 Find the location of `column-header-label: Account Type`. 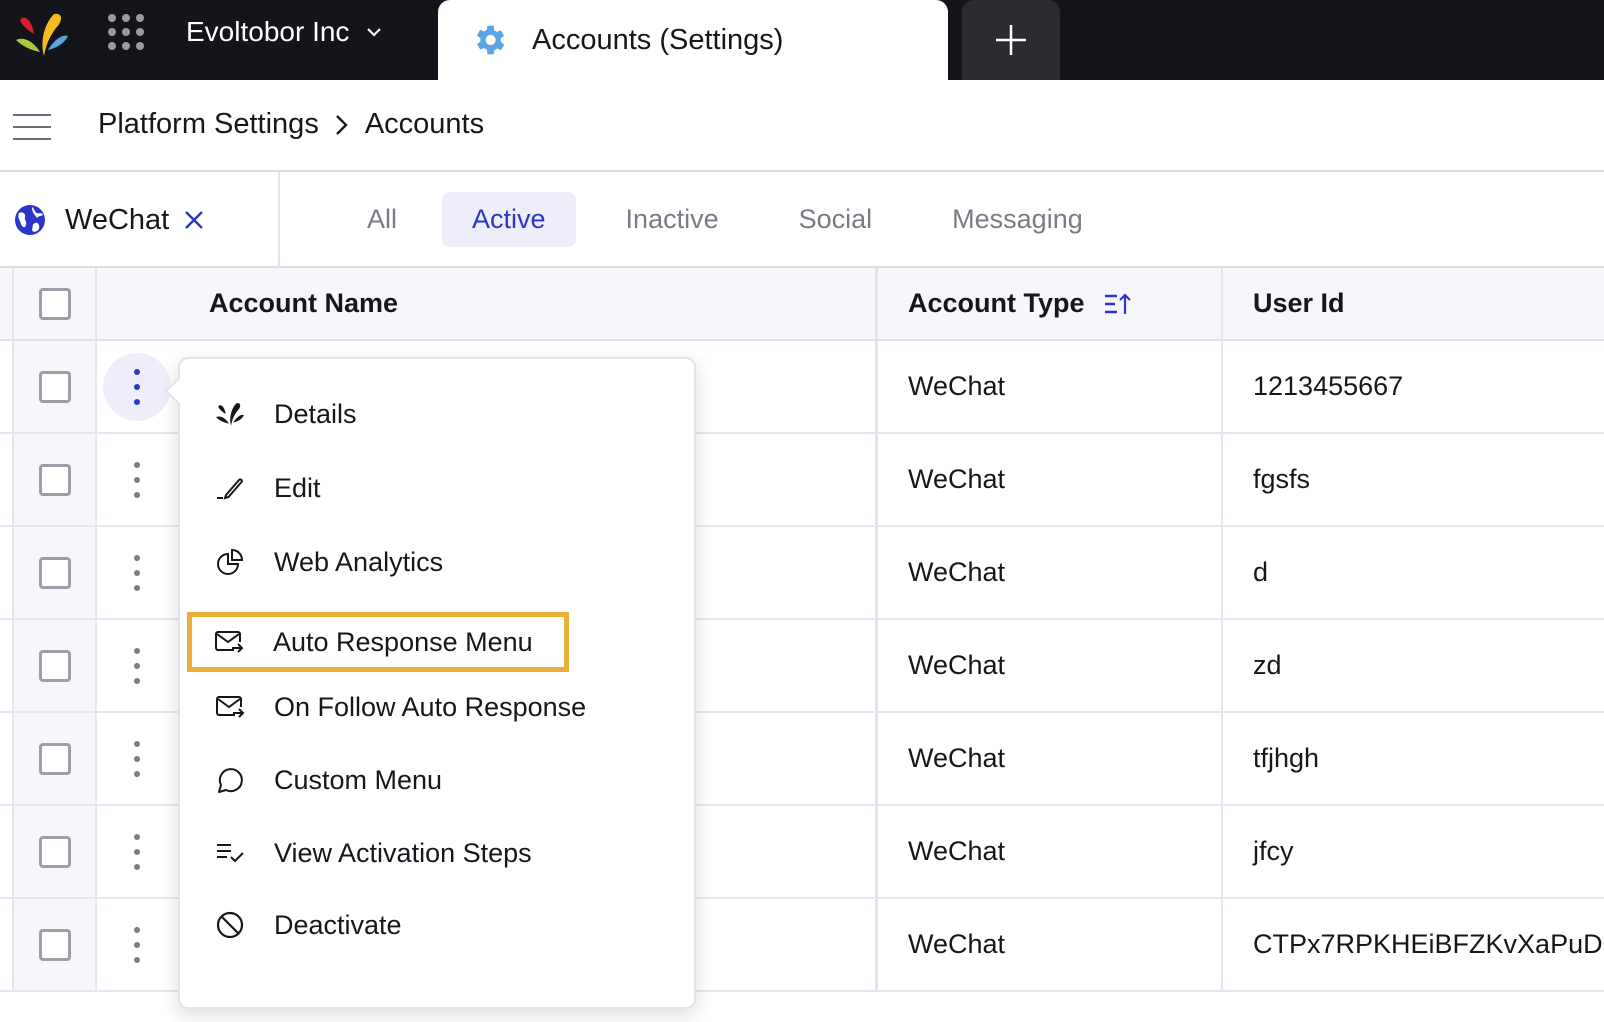

column-header-label: Account Type is located at coordinates (996, 303).